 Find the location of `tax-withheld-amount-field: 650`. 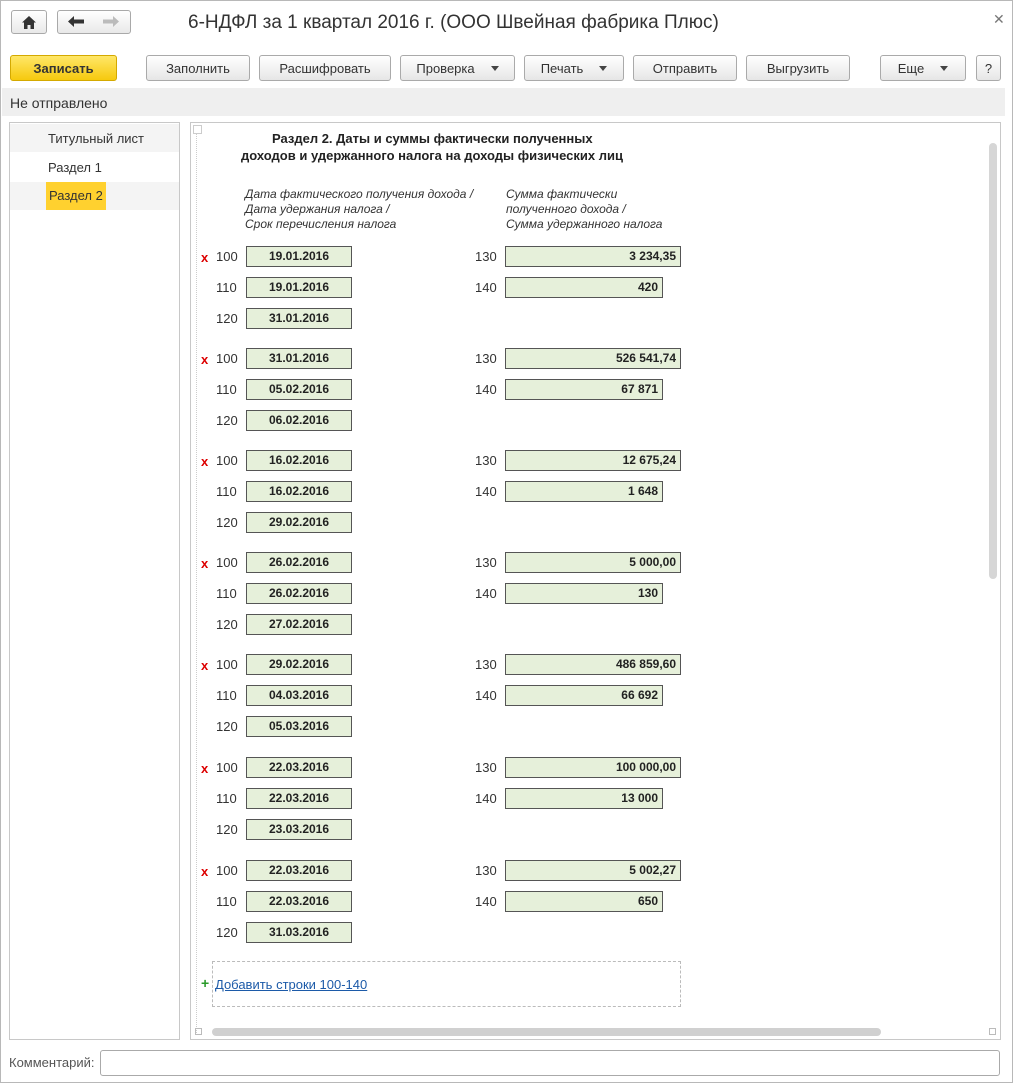

tax-withheld-amount-field: 650 is located at coordinates (584, 901).